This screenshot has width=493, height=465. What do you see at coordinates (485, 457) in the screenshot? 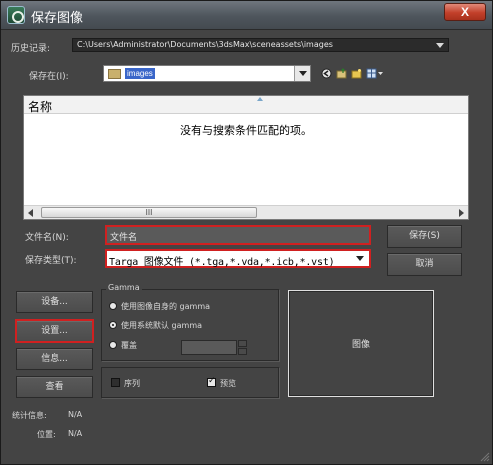
I see `resize-grip-icon` at bounding box center [485, 457].